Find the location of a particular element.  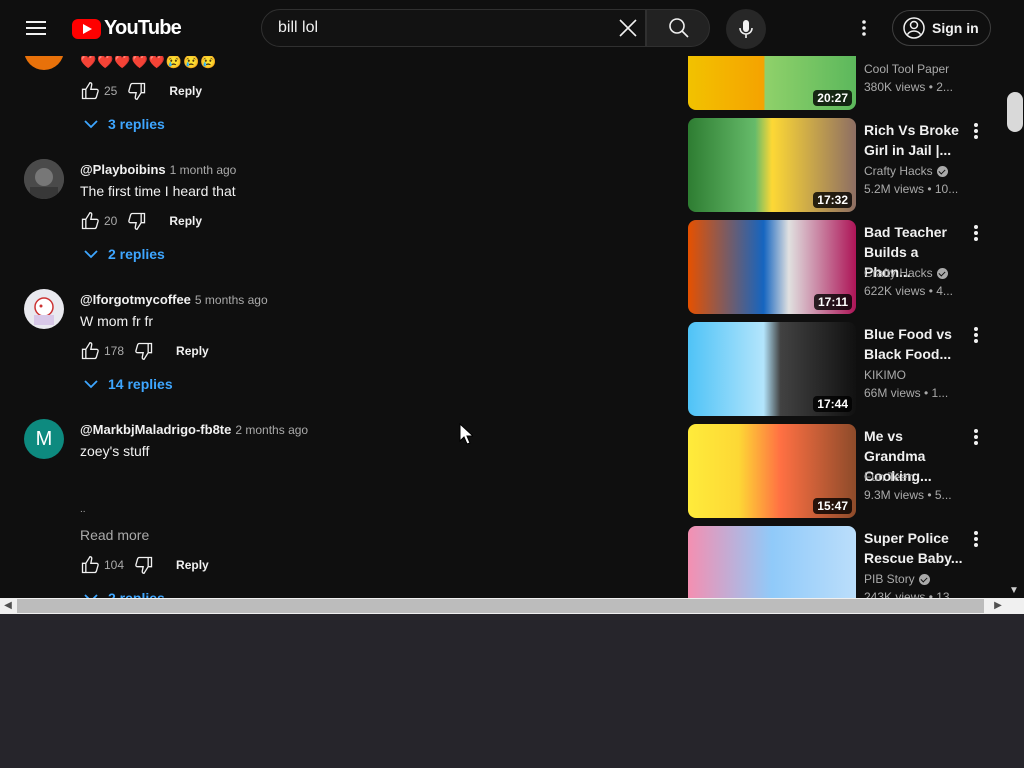

menu-icon is located at coordinates (36, 28).